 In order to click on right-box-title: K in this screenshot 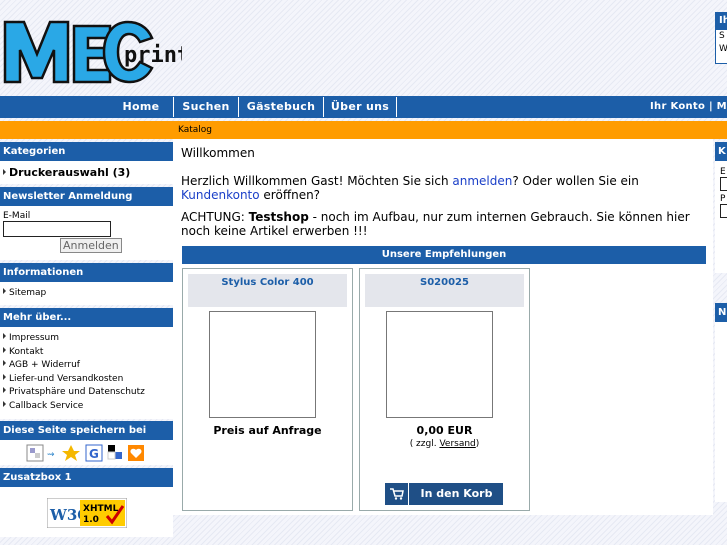, I will do `click(721, 151)`.